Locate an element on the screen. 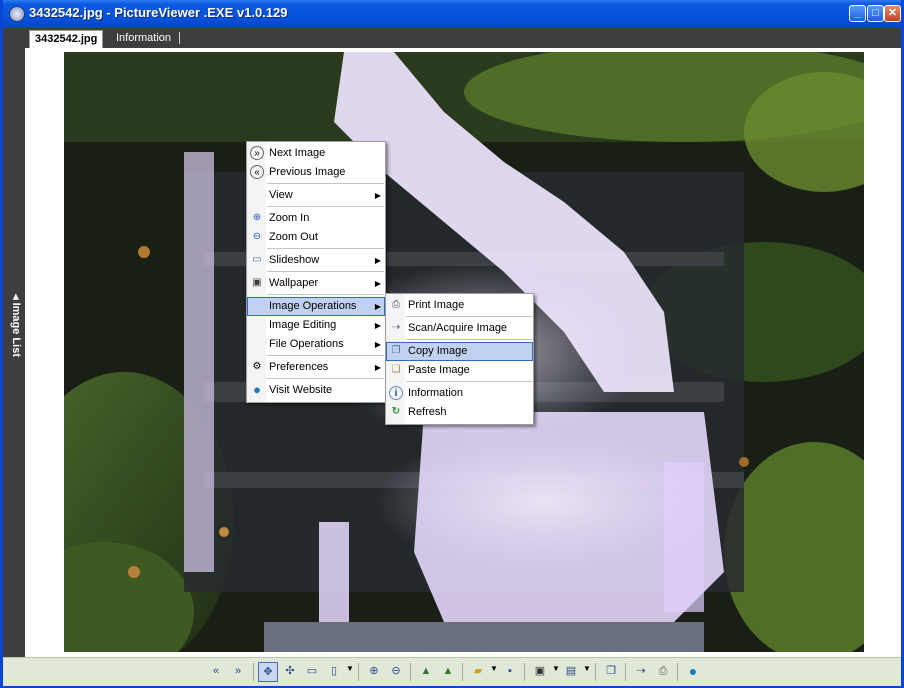 This screenshot has width=904, height=688. document-icon: ▤ is located at coordinates (571, 671).